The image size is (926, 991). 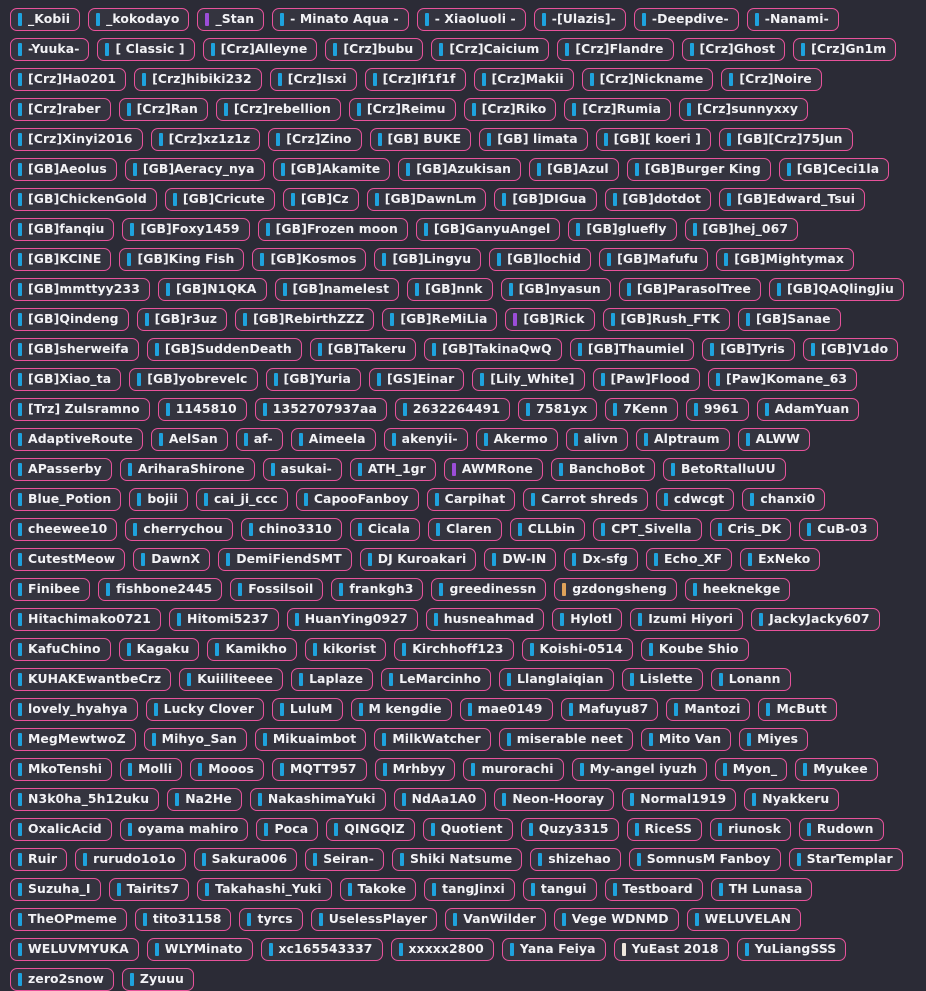 What do you see at coordinates (666, 319) in the screenshot?
I see `tag-chip: [GB]Rush_FTK` at bounding box center [666, 319].